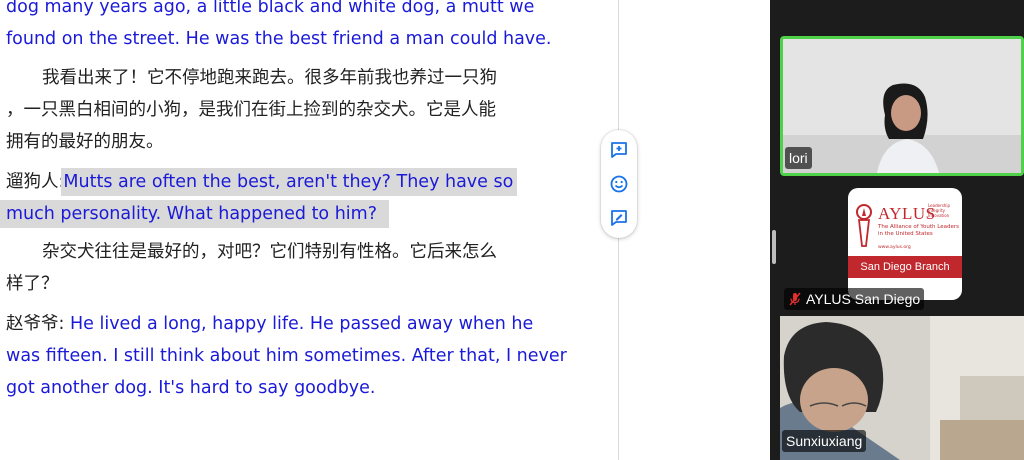 The width and height of the screenshot is (1024, 460). Describe the element at coordinates (774, 247) in the screenshot. I see `scrollbar-handle` at that location.